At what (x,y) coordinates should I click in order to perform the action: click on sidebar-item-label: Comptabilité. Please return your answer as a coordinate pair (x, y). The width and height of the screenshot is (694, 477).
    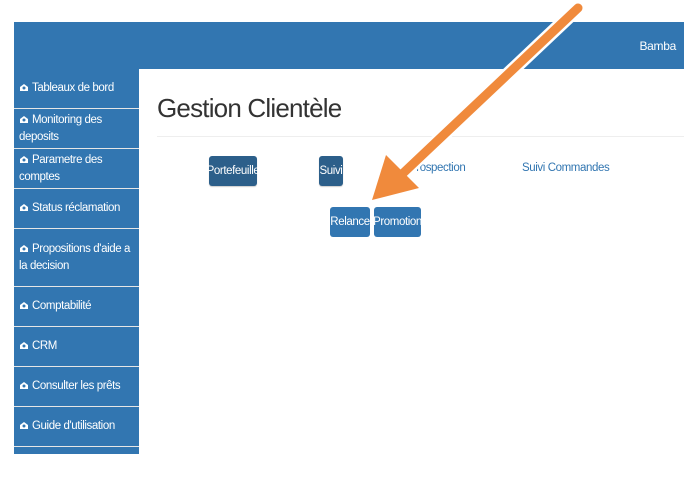
    Looking at the image, I should click on (62, 306).